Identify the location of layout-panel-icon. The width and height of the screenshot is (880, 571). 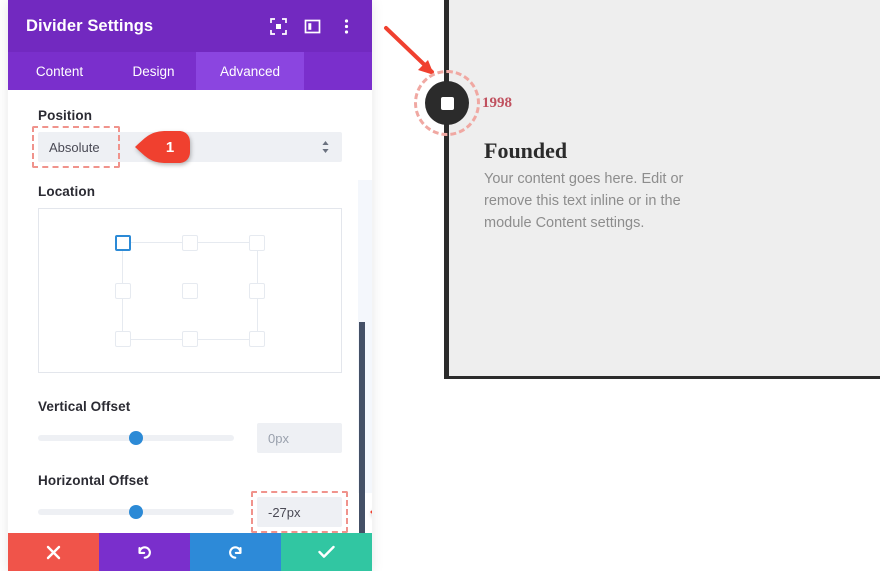
(312, 26).